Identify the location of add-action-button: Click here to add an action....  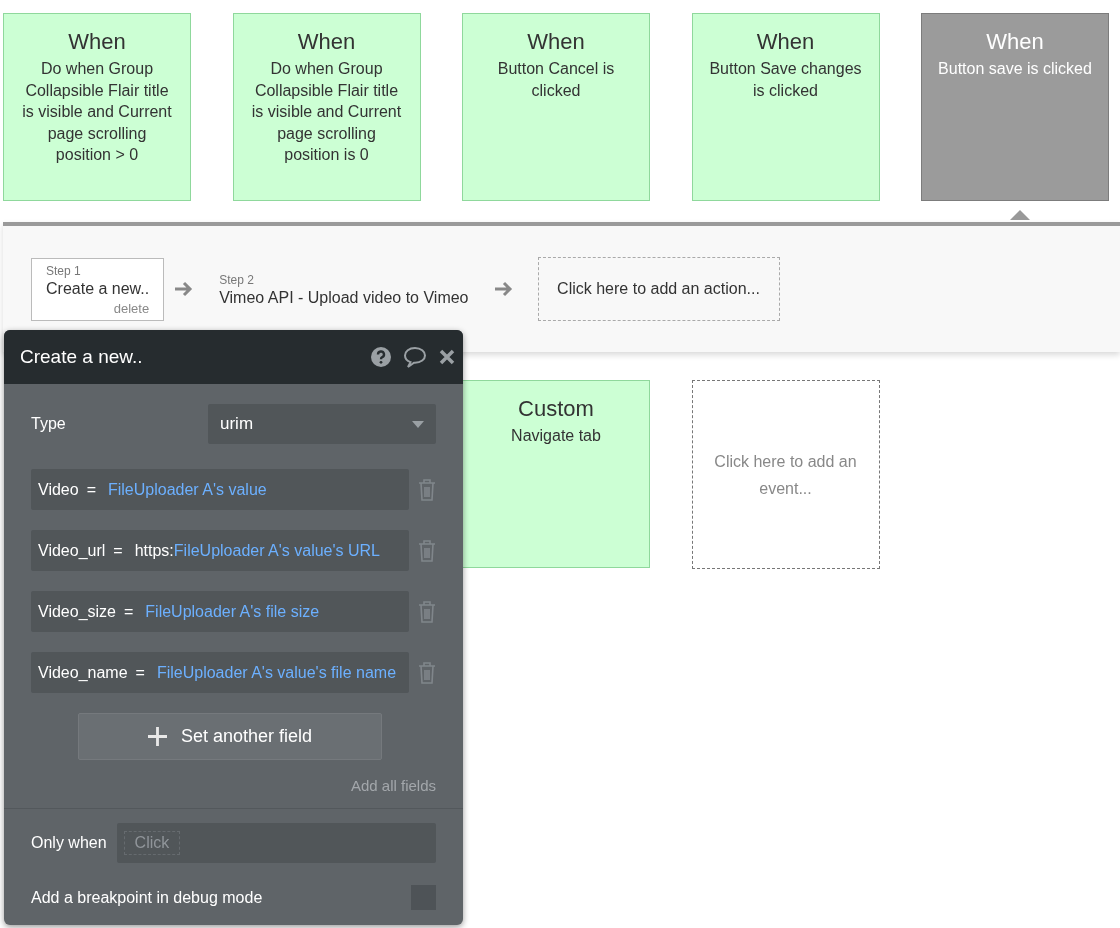
(658, 289).